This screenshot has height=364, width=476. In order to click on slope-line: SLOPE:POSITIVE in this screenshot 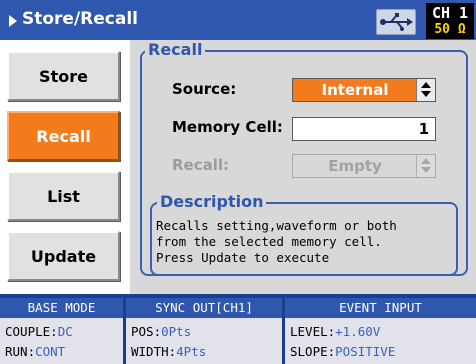, I will do `click(342, 351)`.